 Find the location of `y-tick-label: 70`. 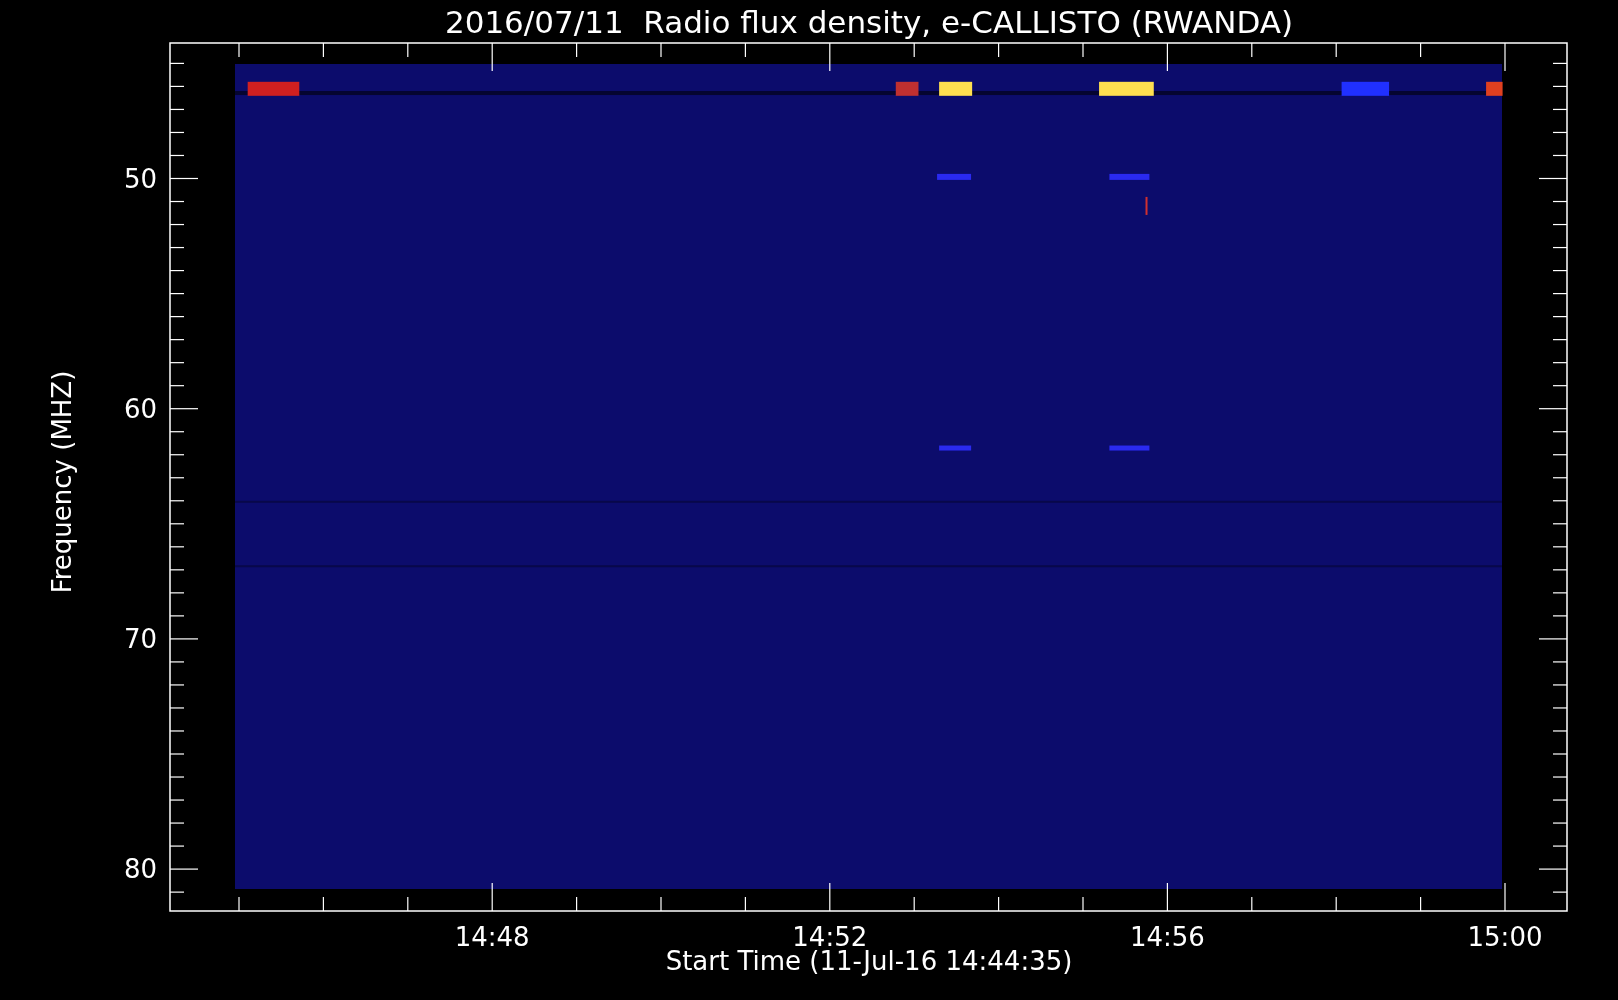

y-tick-label: 70 is located at coordinates (140, 638).